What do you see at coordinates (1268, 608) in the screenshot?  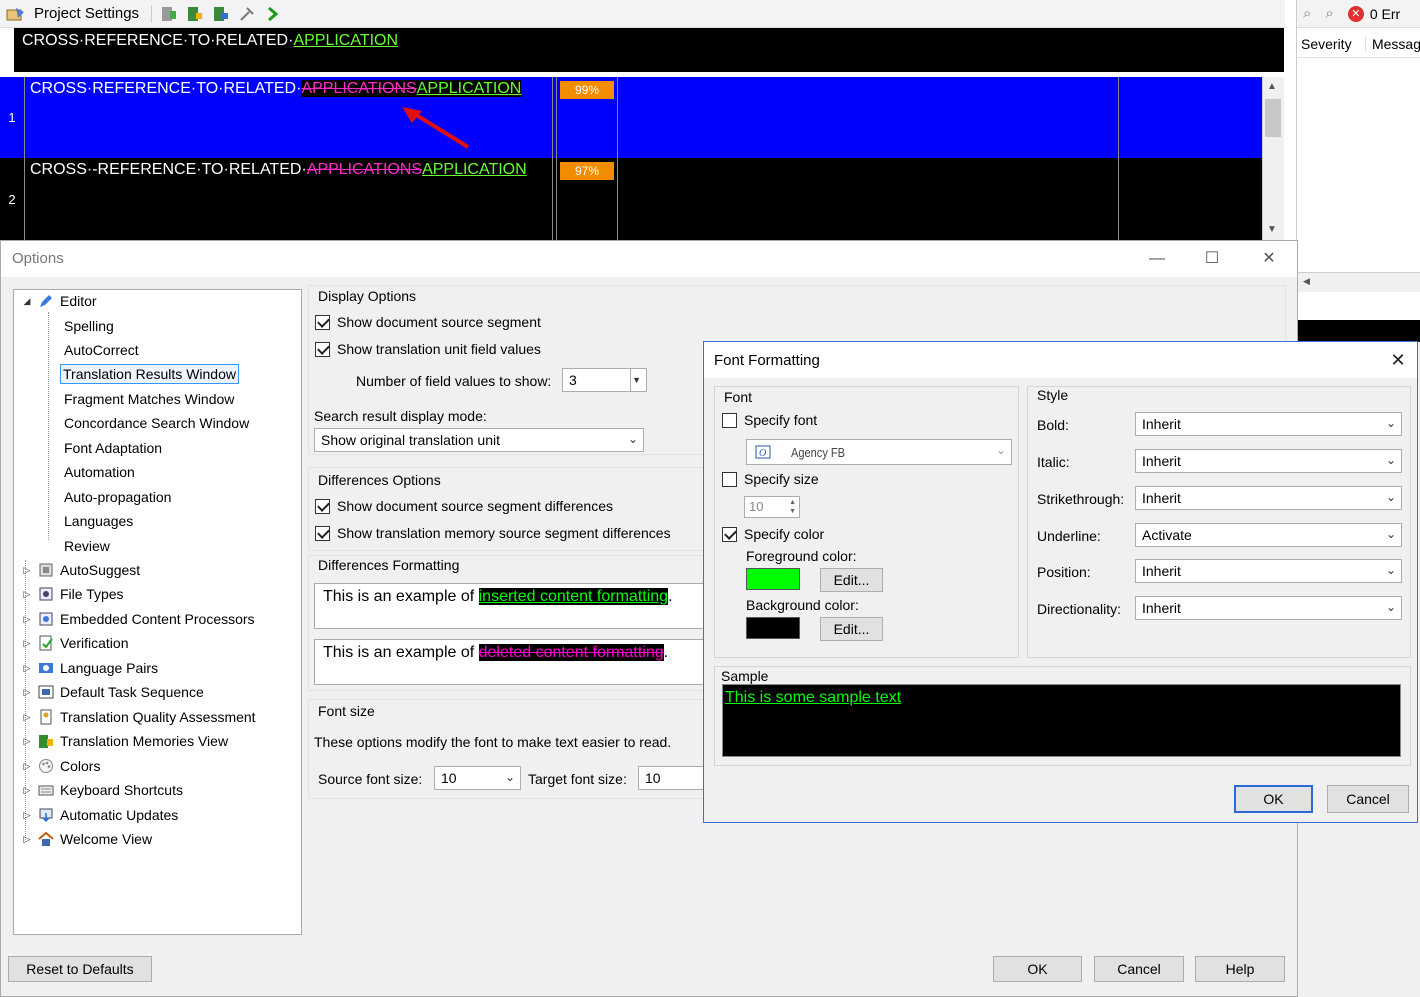 I see `directionality-select: Inherit ⌄` at bounding box center [1268, 608].